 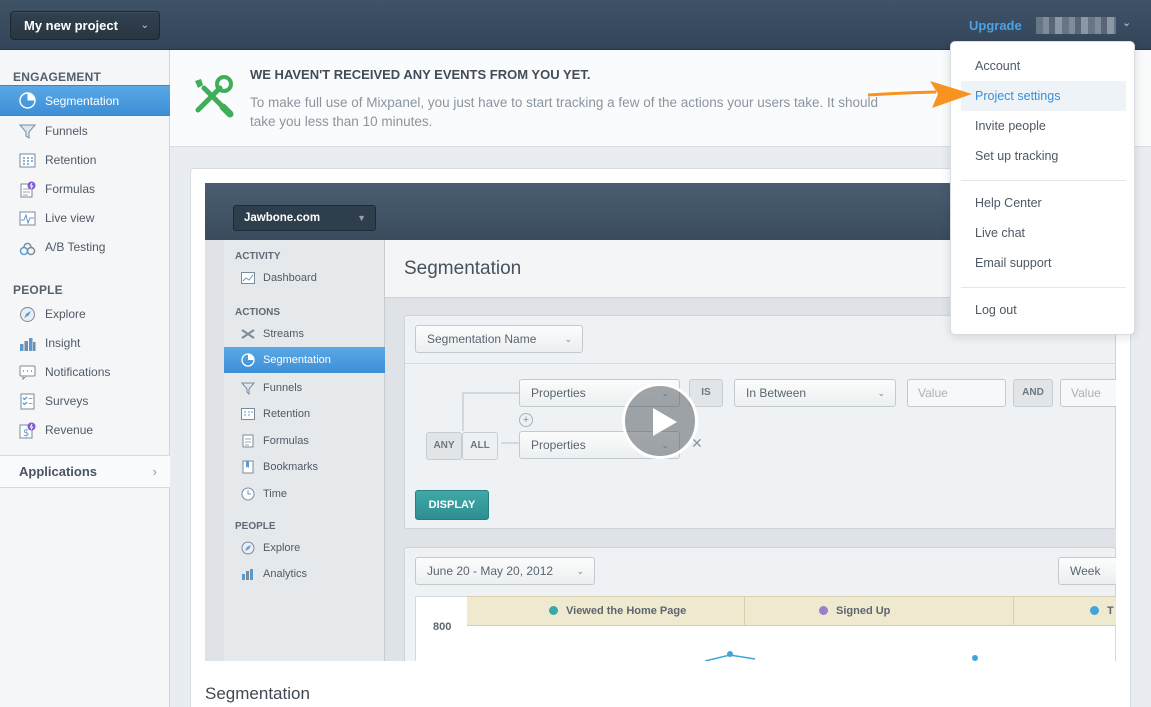 I want to click on select-label: In Between, so click(x=776, y=393).